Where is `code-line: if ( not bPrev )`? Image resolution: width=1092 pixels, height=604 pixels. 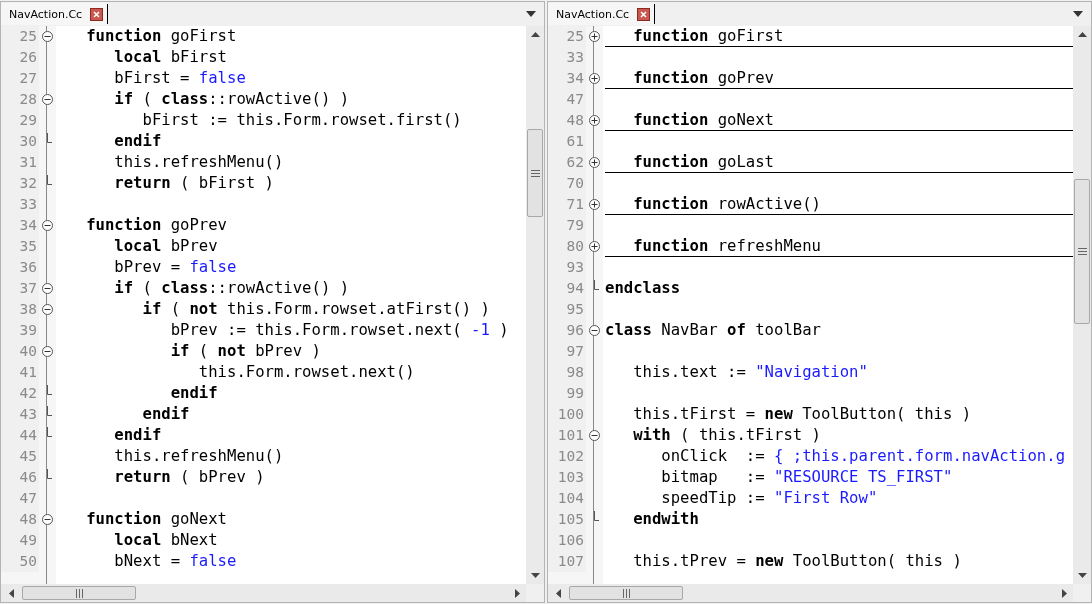 code-line: if ( not bPrev ) is located at coordinates (245, 351).